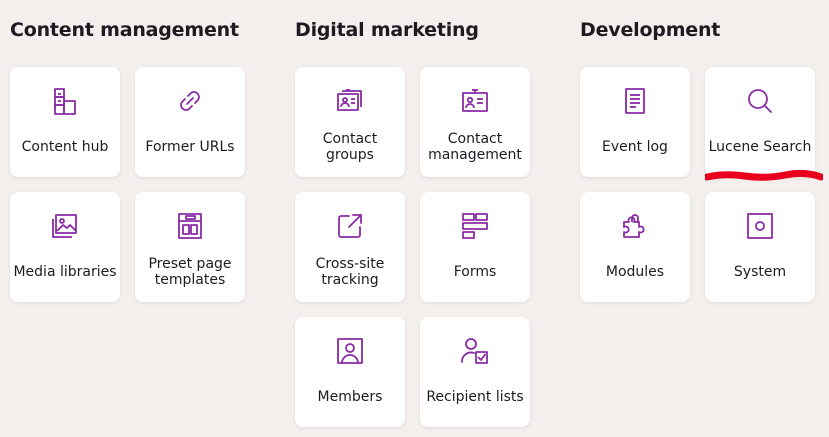 The image size is (829, 437). Describe the element at coordinates (475, 372) in the screenshot. I see `tile-recipient-lists: Recipient lists` at that location.